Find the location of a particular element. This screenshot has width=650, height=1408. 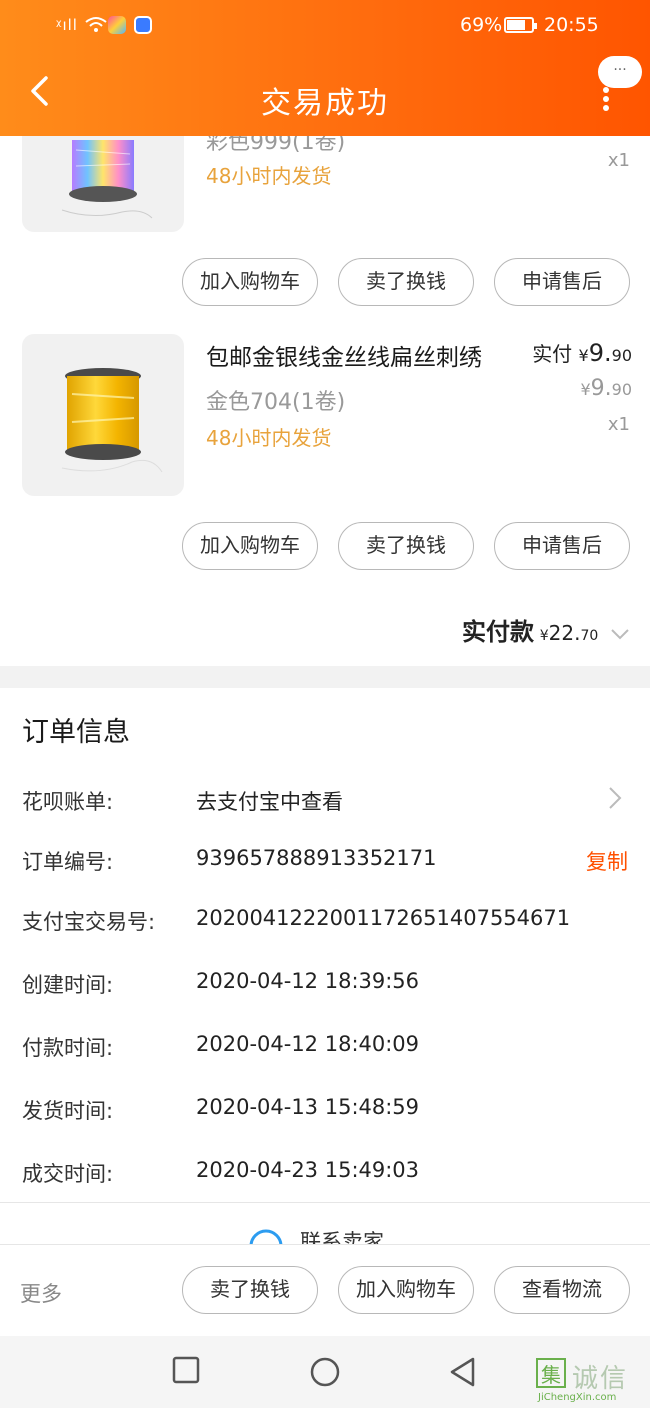

product-name: 包邮金银线金丝线扁丝刺绣 is located at coordinates (344, 355).